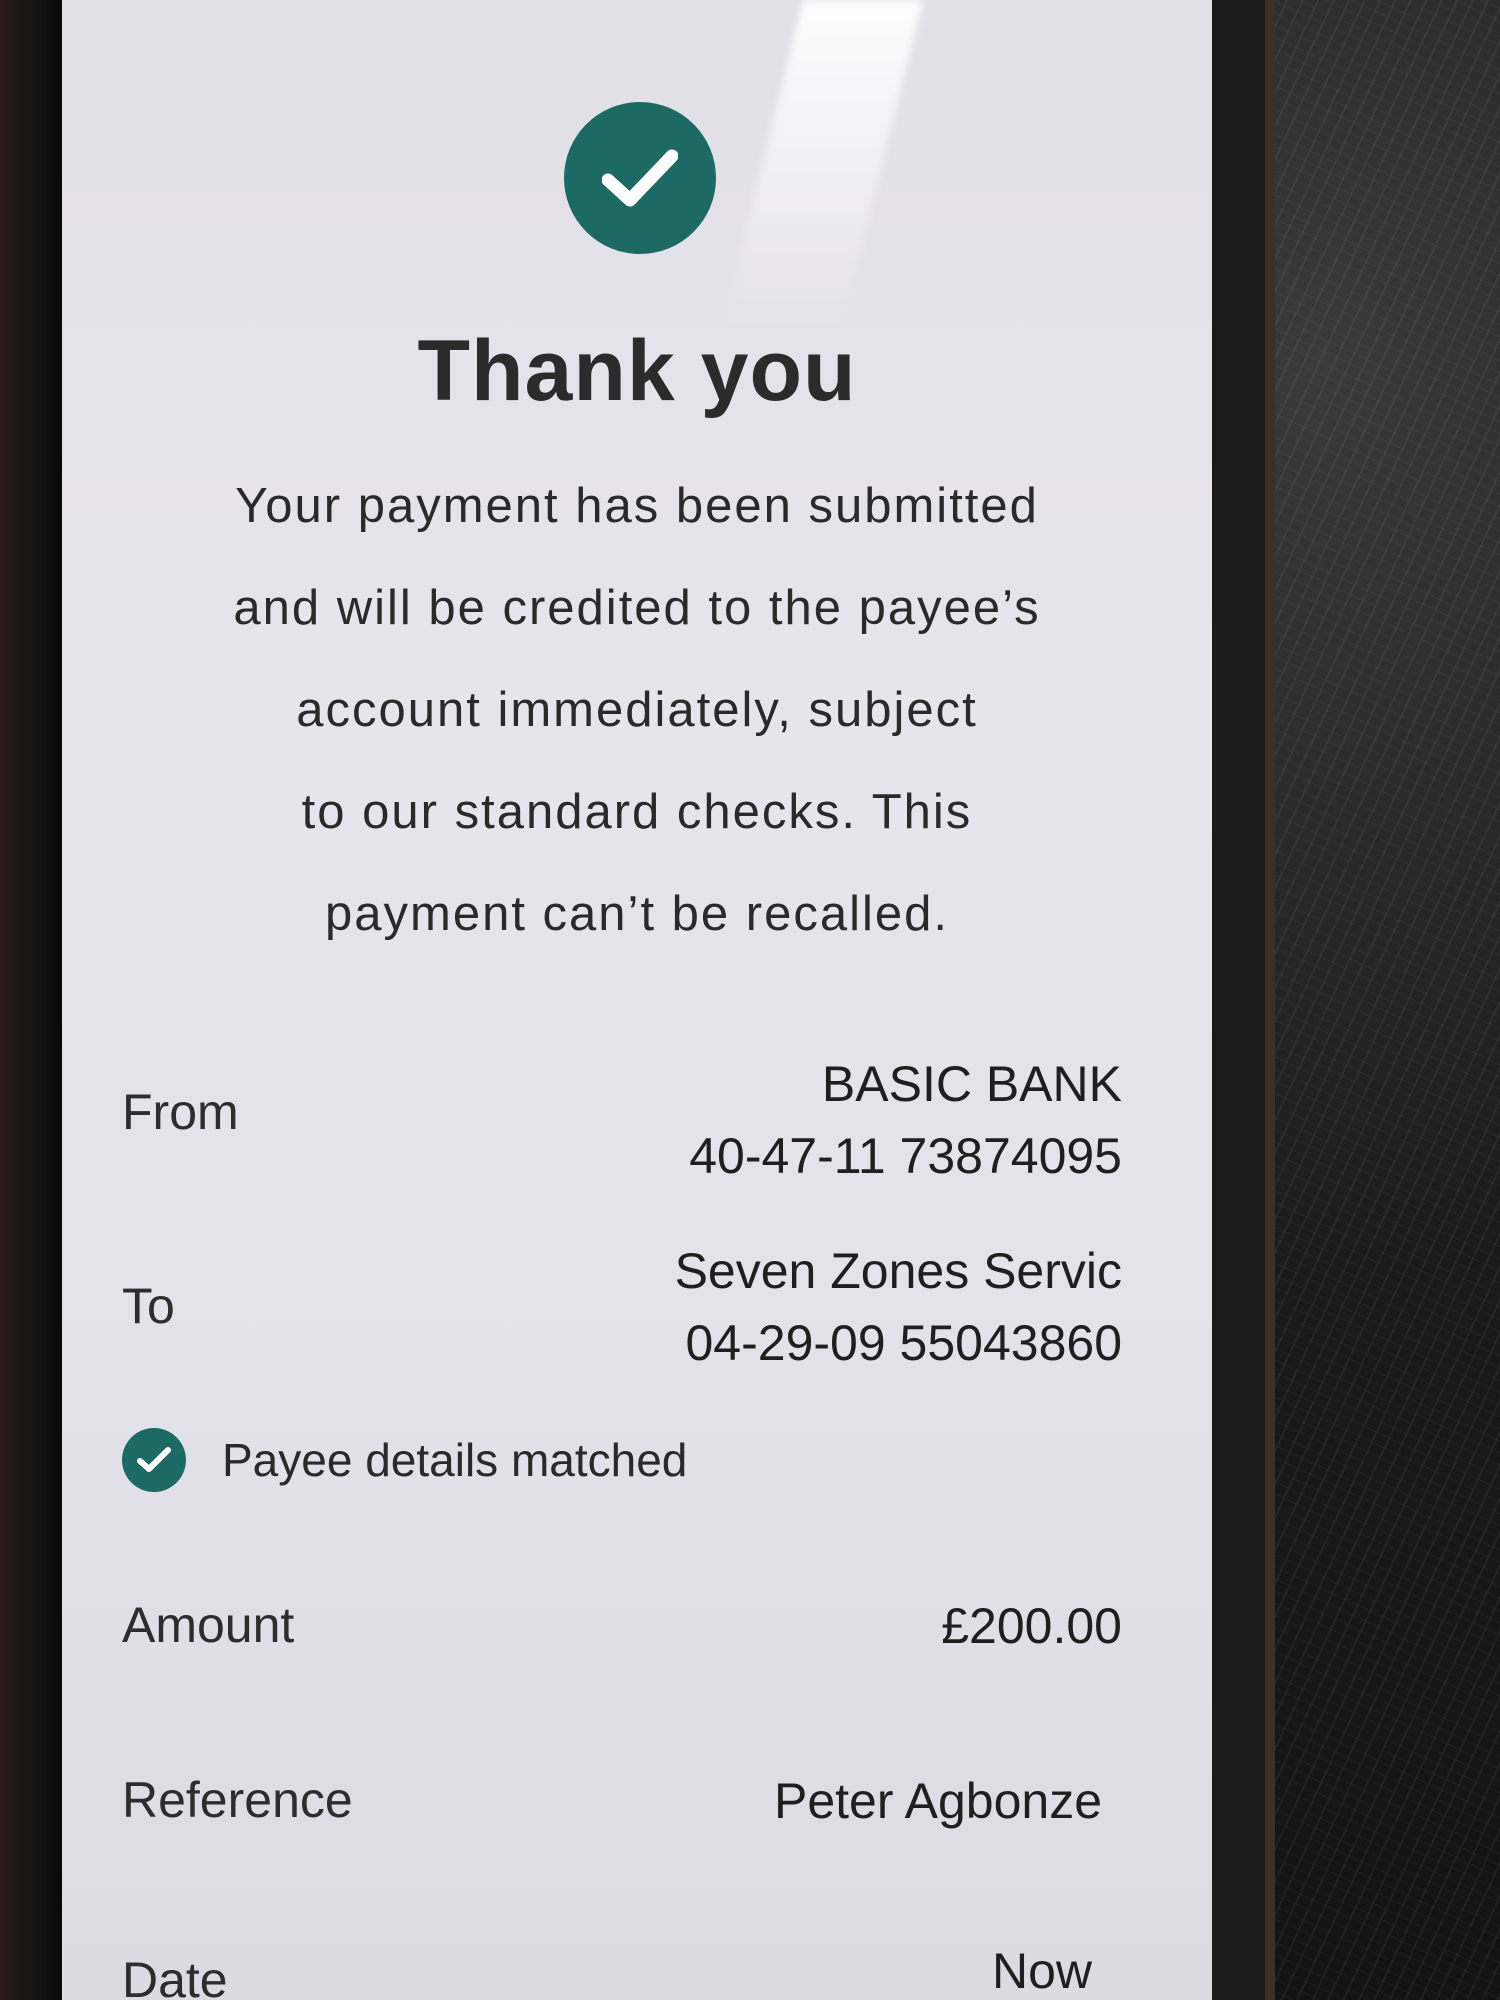 The height and width of the screenshot is (2000, 1500). I want to click on payee-name: Seven Zones Servic, so click(898, 1271).